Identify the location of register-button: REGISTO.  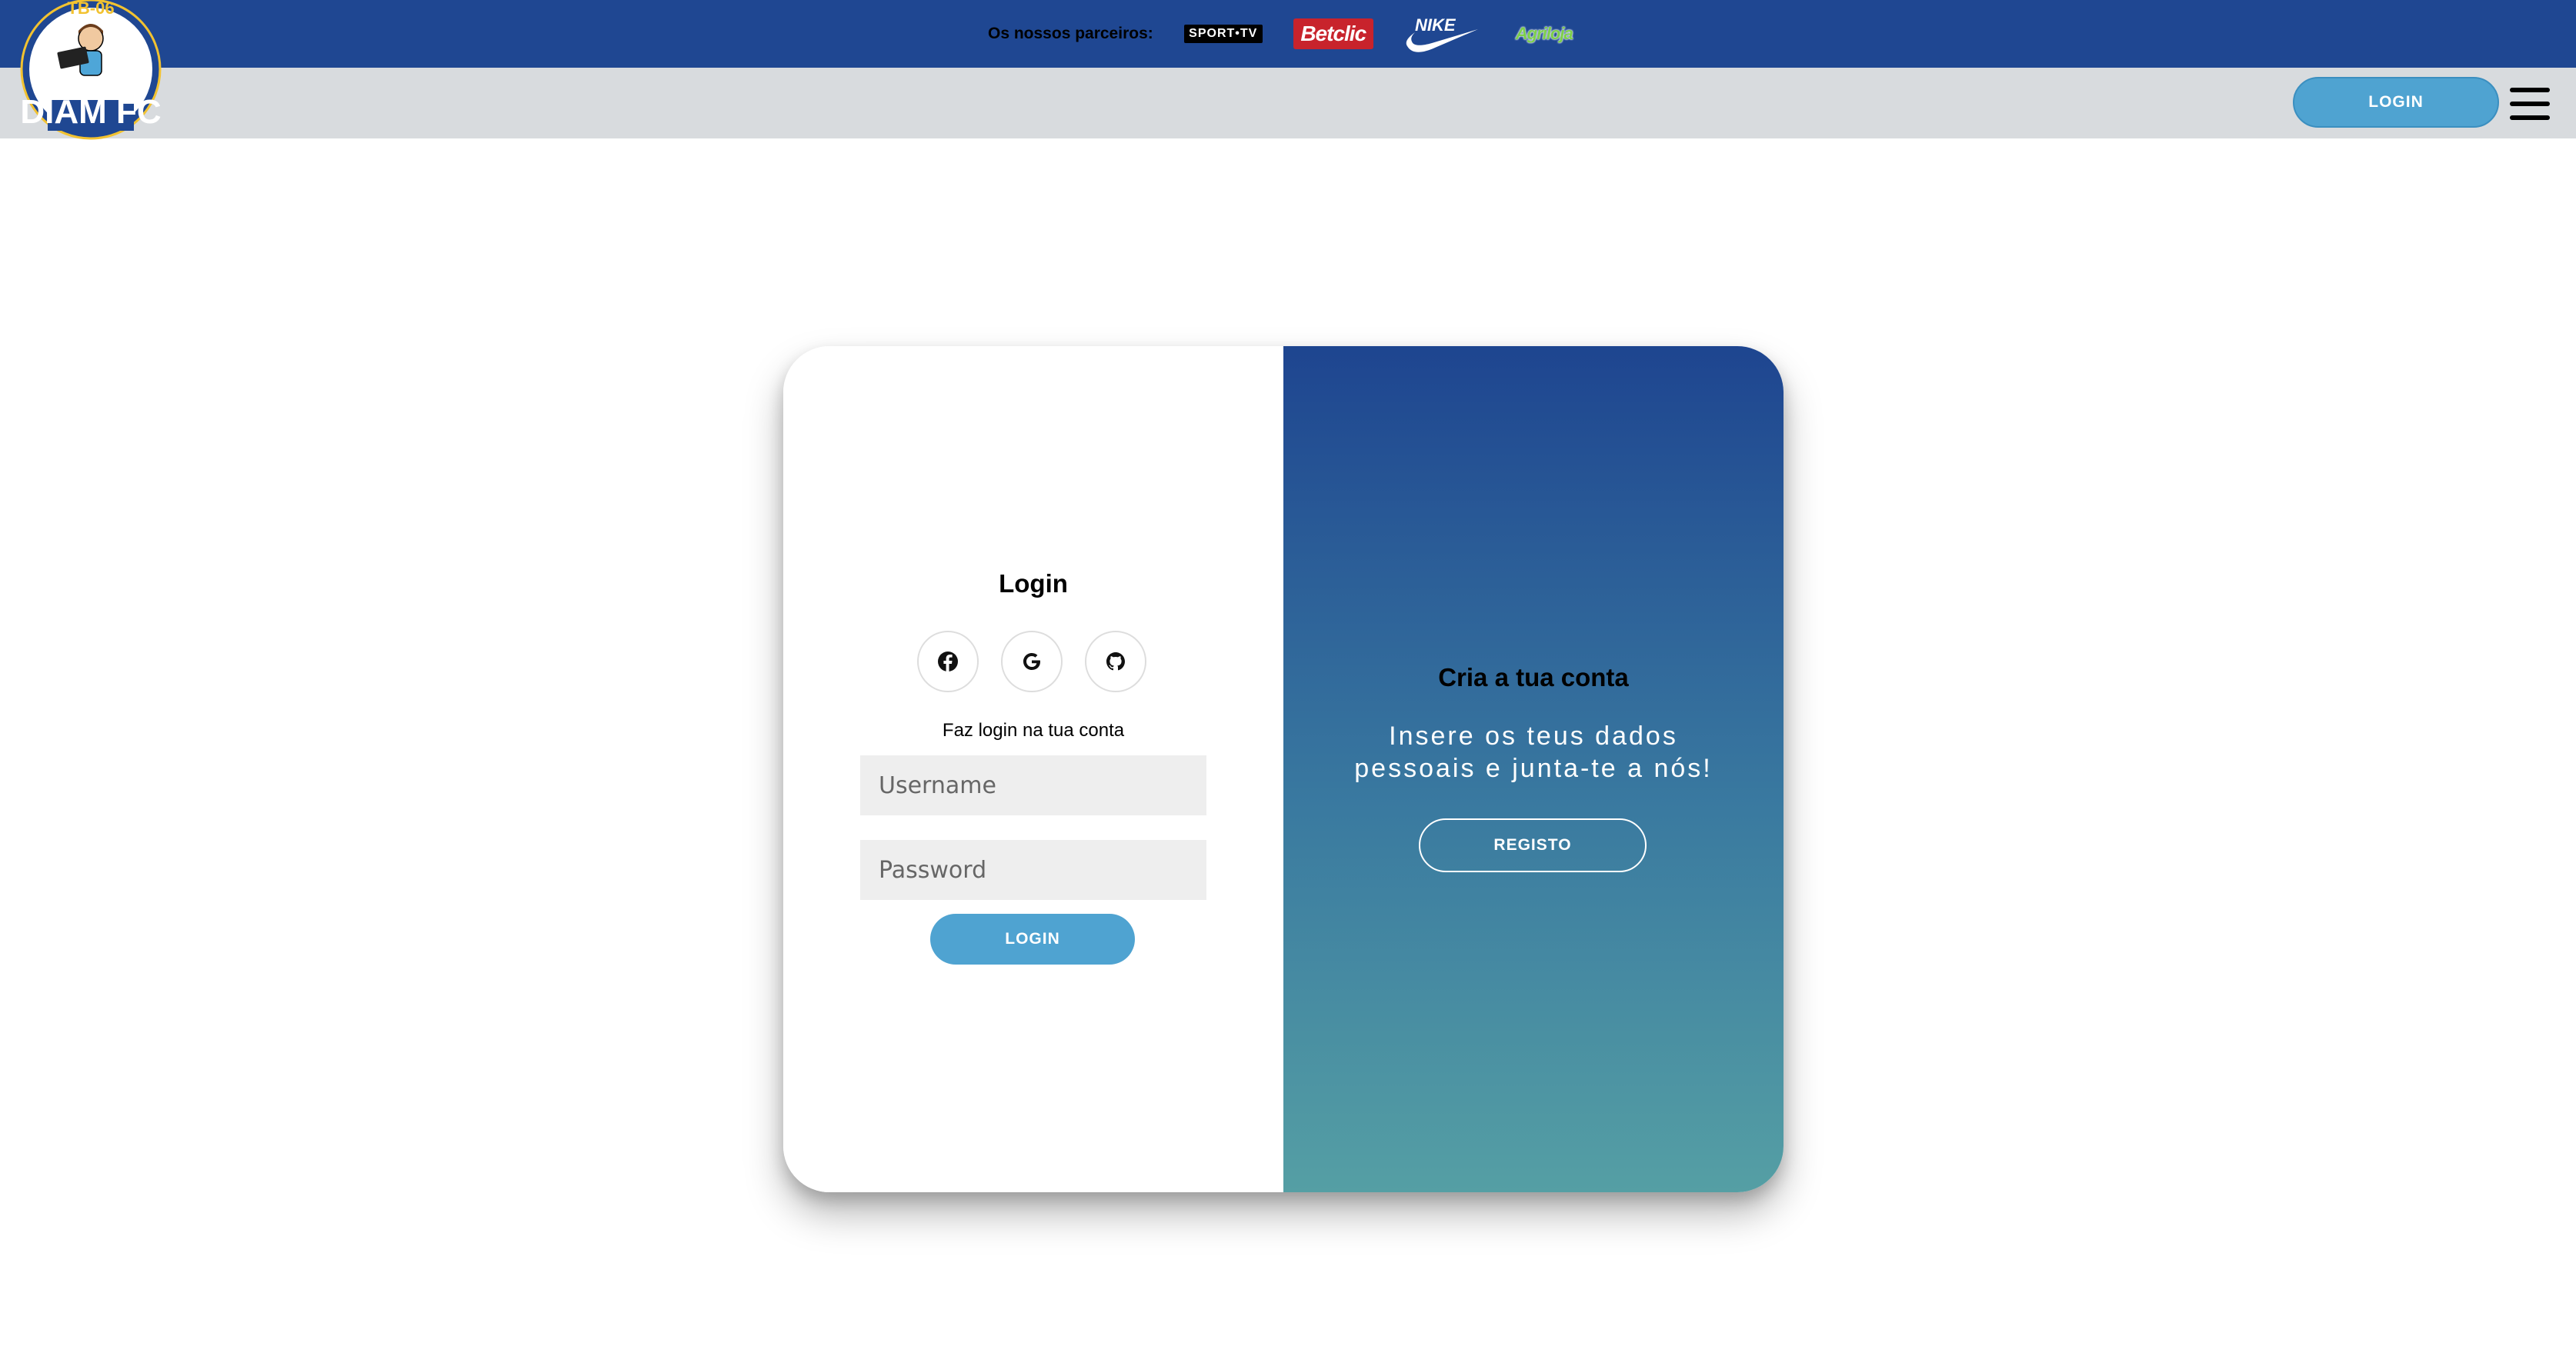
(1533, 845).